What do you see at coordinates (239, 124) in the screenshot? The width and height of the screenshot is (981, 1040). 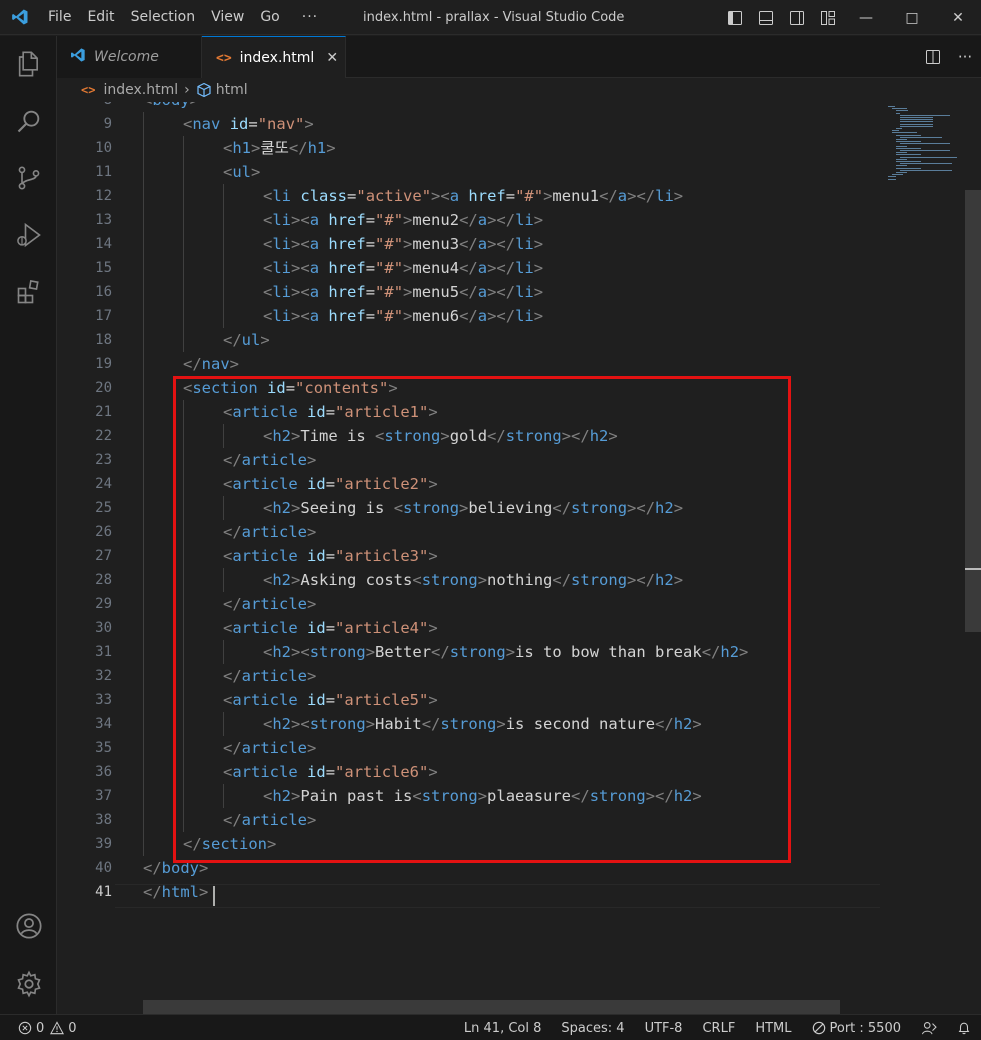 I see `code-token: id` at bounding box center [239, 124].